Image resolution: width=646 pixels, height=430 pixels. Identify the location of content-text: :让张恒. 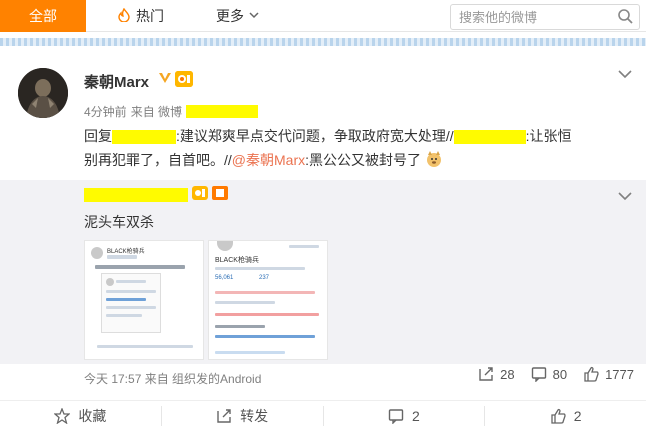
(548, 136).